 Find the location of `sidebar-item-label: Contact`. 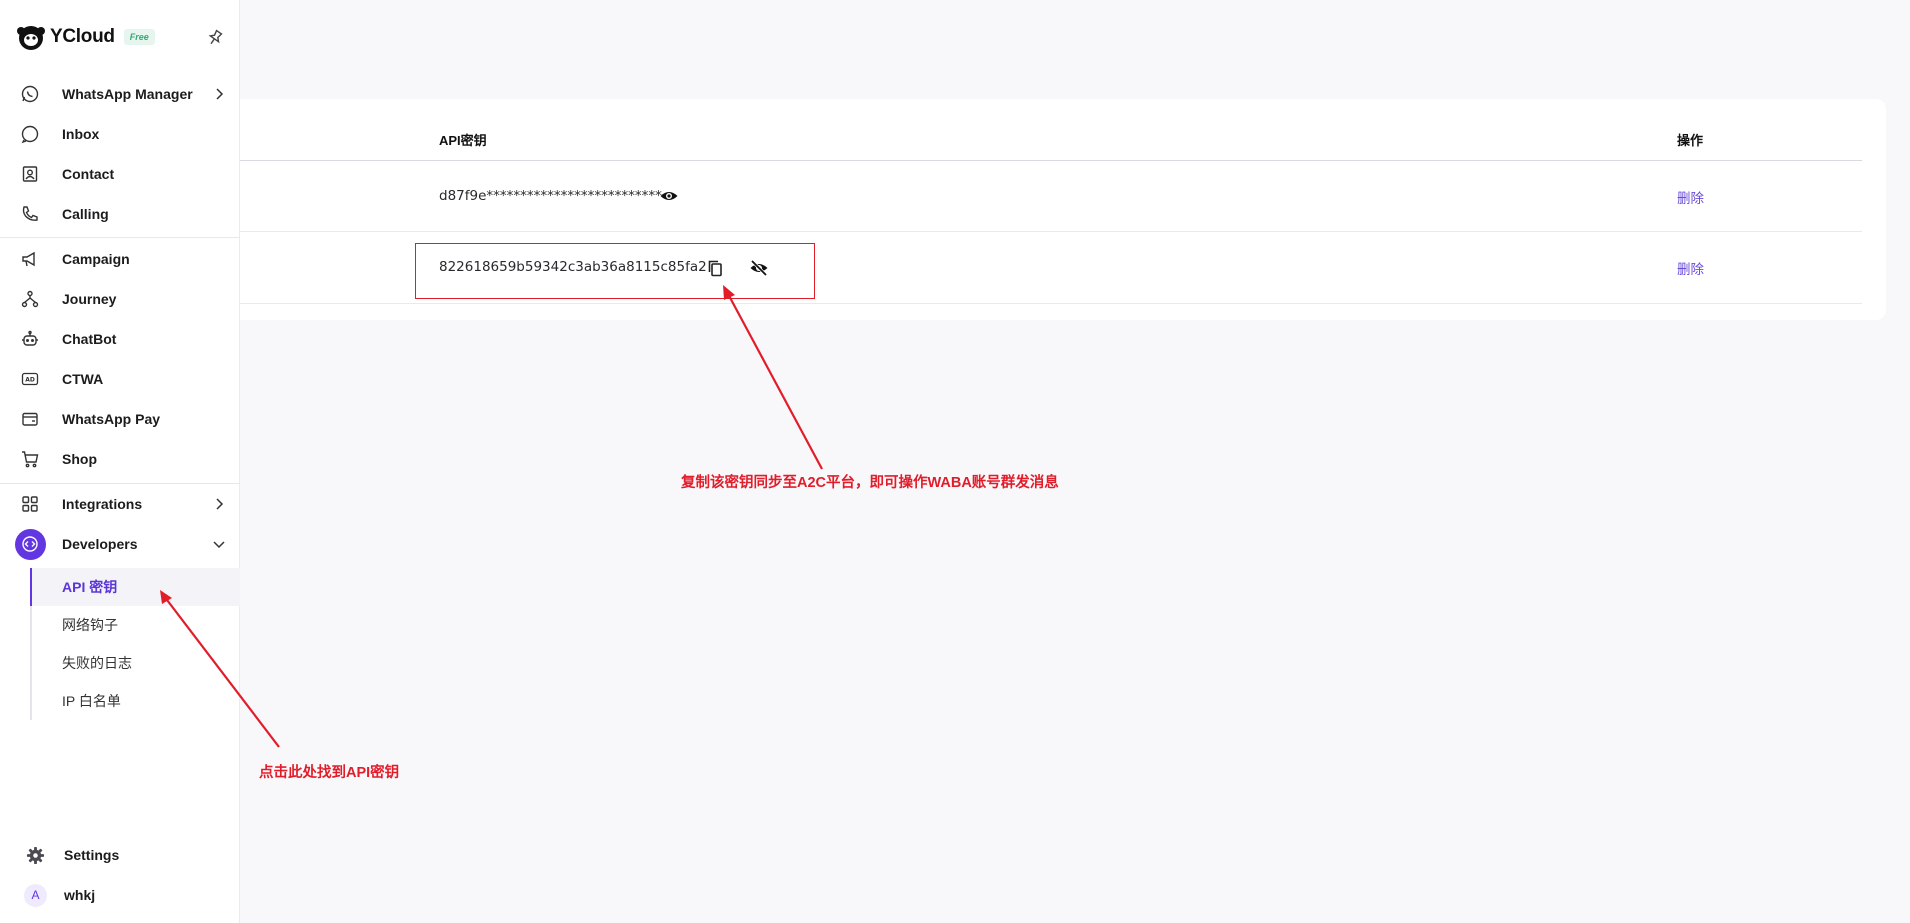

sidebar-item-label: Contact is located at coordinates (88, 174).